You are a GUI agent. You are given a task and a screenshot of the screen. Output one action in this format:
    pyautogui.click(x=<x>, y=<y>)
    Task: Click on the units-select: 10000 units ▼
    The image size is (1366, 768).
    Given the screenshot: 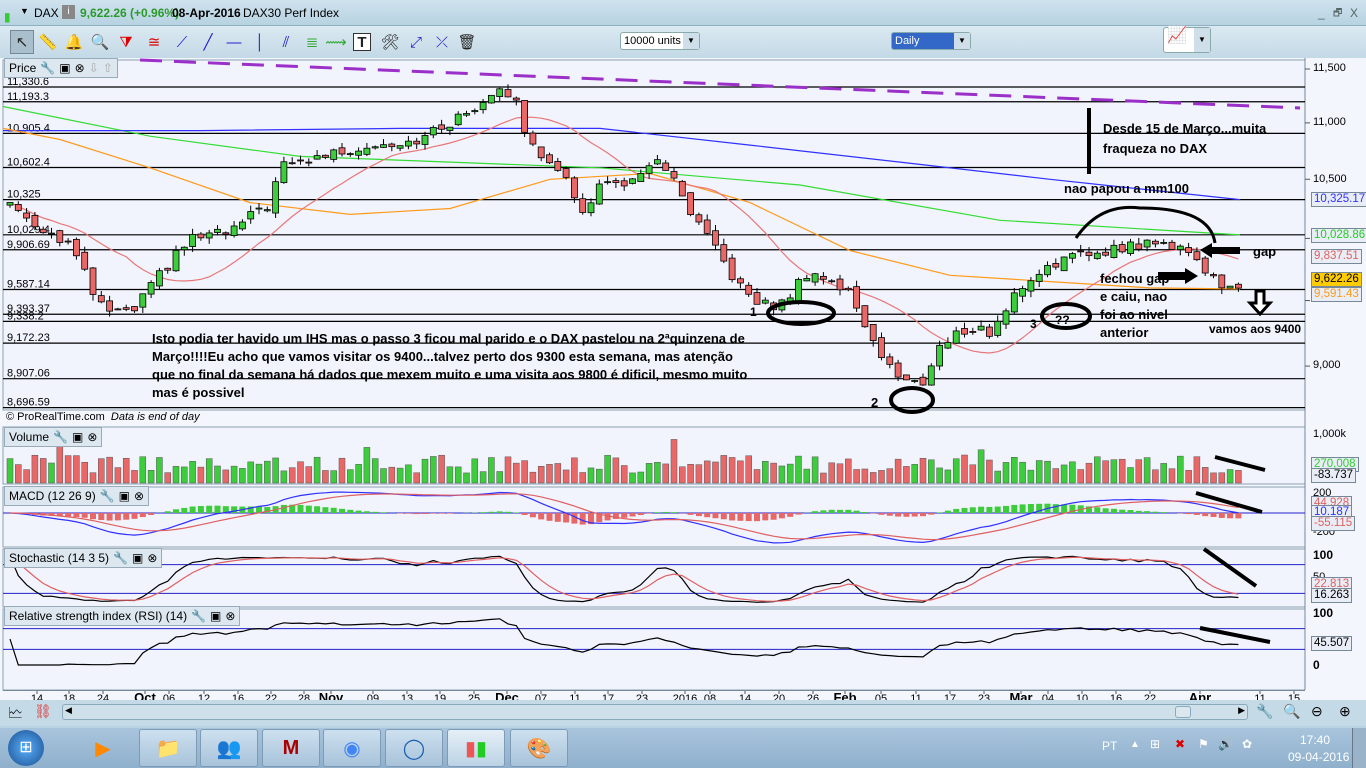 What is the action you would take?
    pyautogui.click(x=660, y=41)
    